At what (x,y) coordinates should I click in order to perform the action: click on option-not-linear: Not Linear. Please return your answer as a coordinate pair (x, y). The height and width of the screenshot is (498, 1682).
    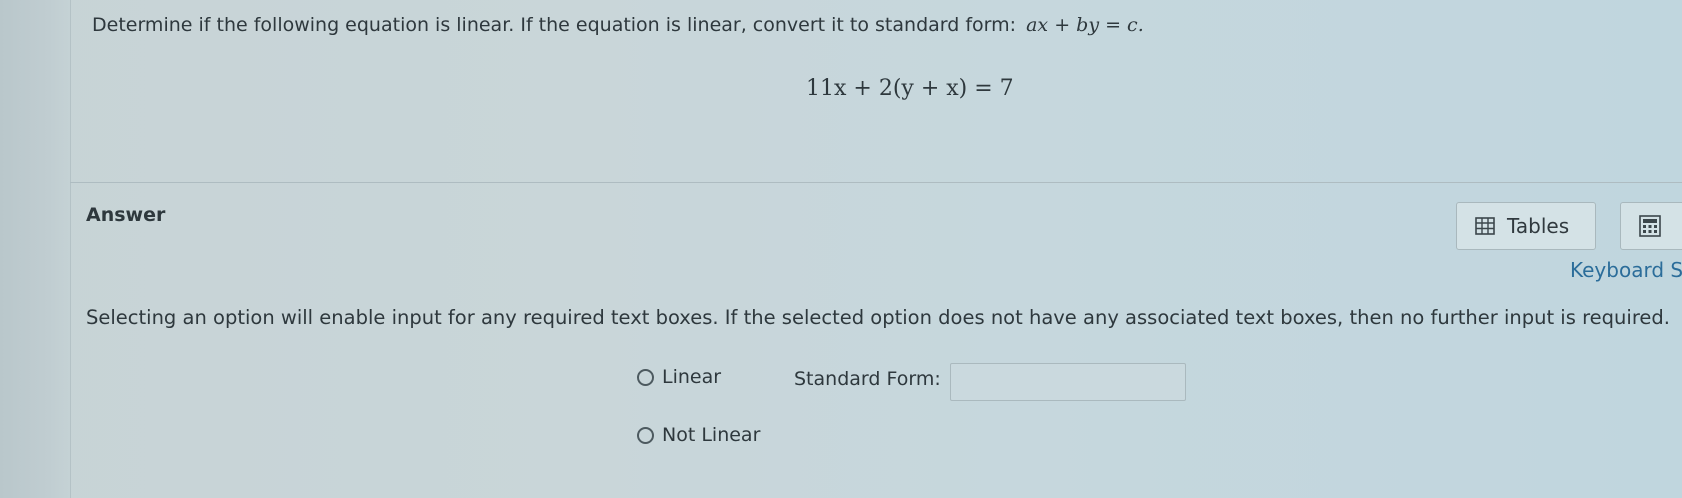
    Looking at the image, I should click on (698, 435).